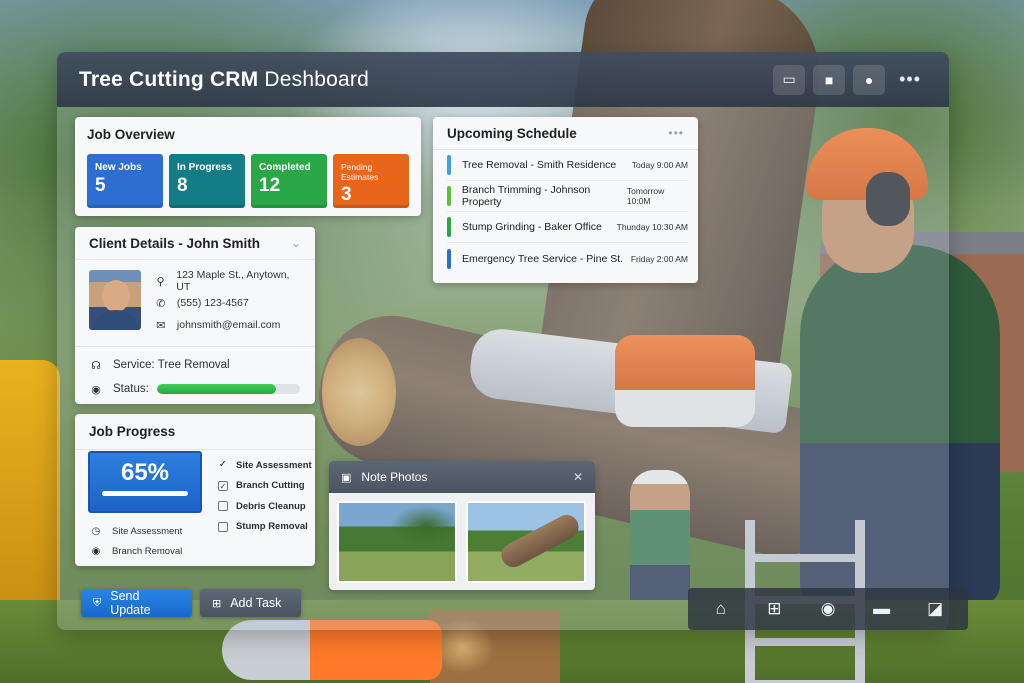  Describe the element at coordinates (289, 181) in the screenshot. I see `stat-completed: Completed 12` at that location.